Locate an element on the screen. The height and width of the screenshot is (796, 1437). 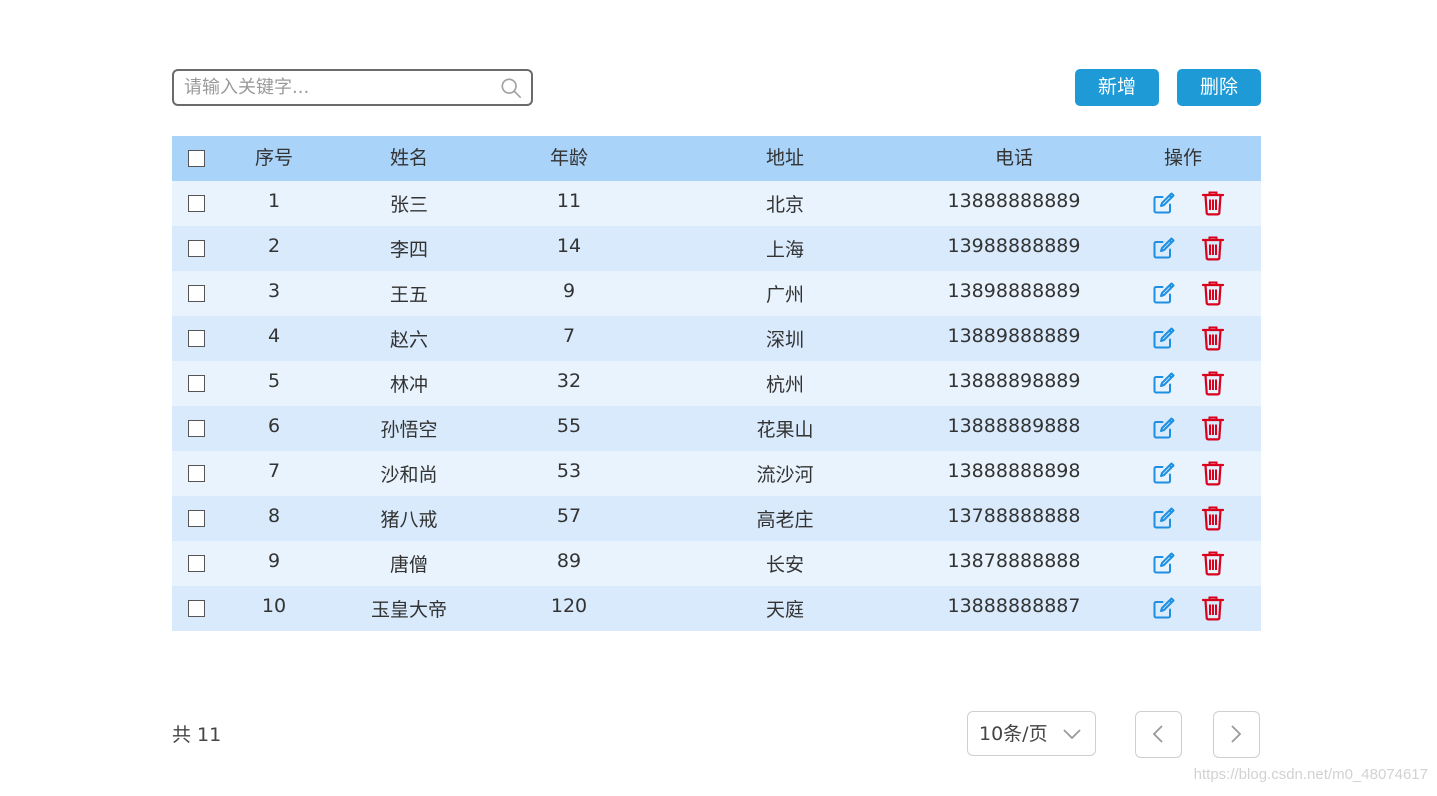
table-row: 8 猪八戒 57 高老庄 13788888888 is located at coordinates (716, 518).